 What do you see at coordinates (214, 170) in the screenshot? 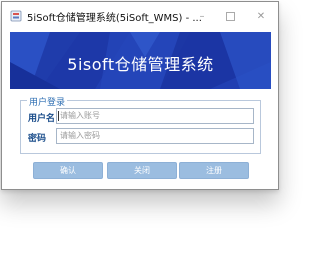
I see `register-button: 注册` at bounding box center [214, 170].